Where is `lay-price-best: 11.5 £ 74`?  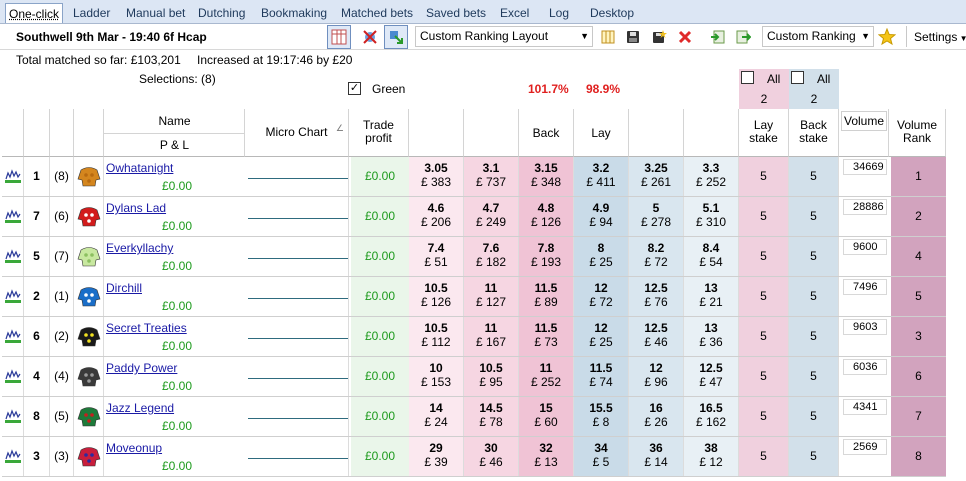
lay-price-best: 11.5 £ 74 is located at coordinates (601, 376).